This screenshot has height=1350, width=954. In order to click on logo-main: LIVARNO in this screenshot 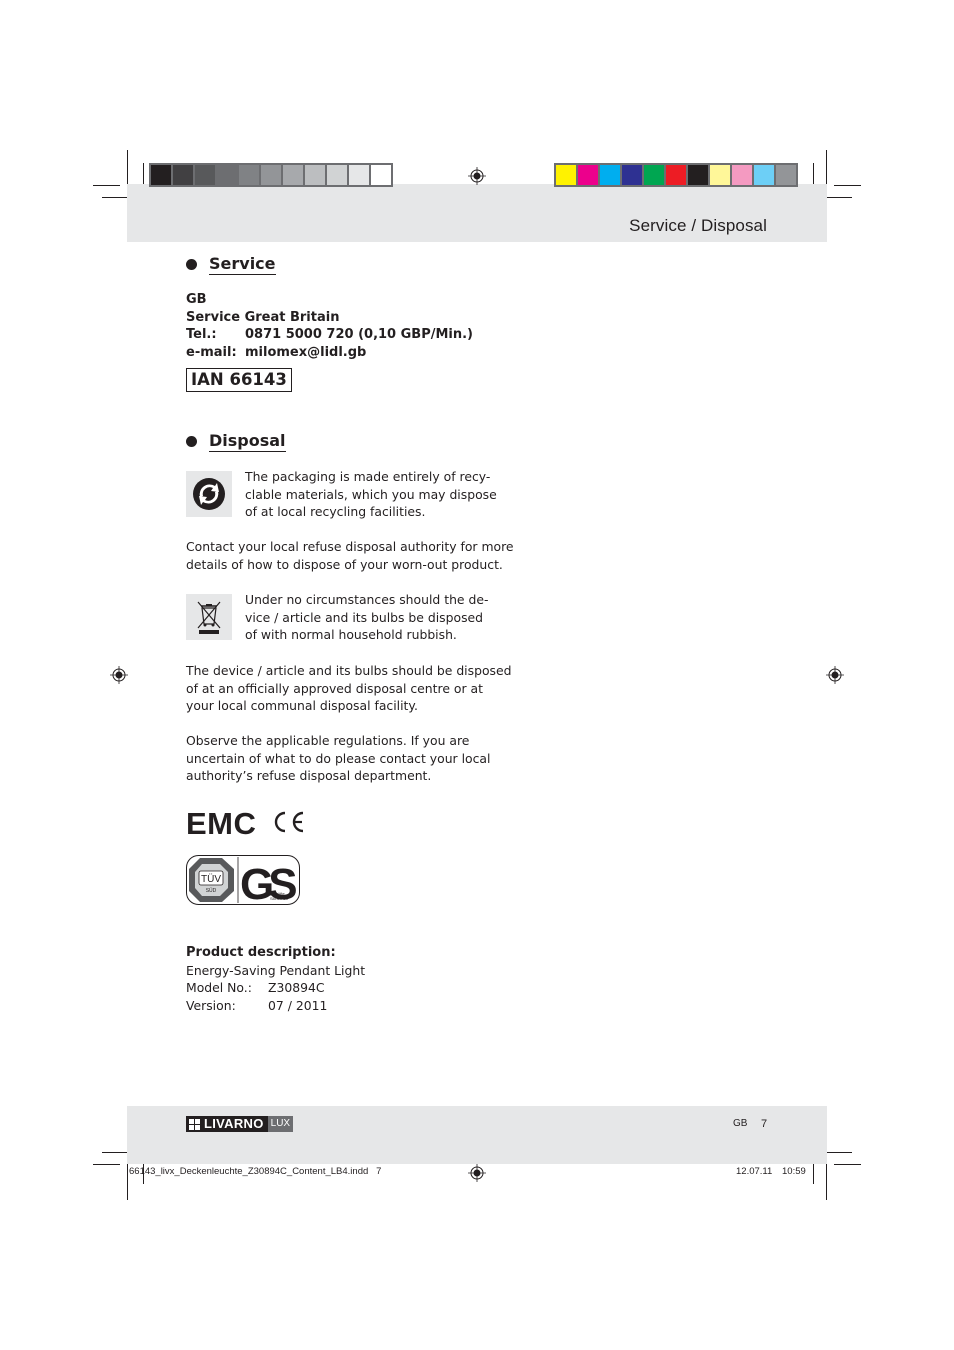, I will do `click(227, 1124)`.